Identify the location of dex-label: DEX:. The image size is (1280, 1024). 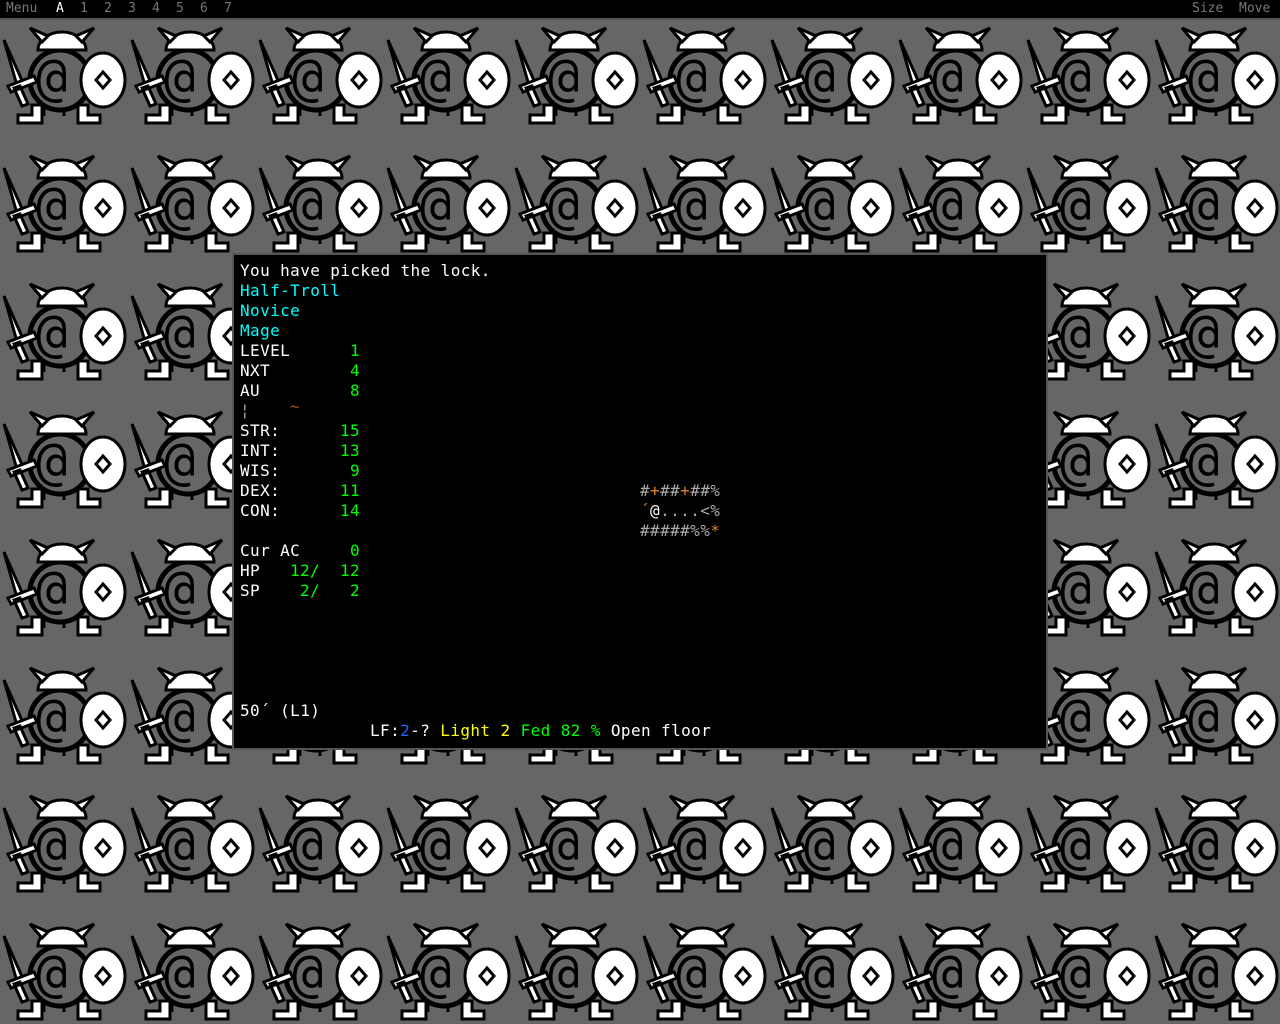
(260, 490).